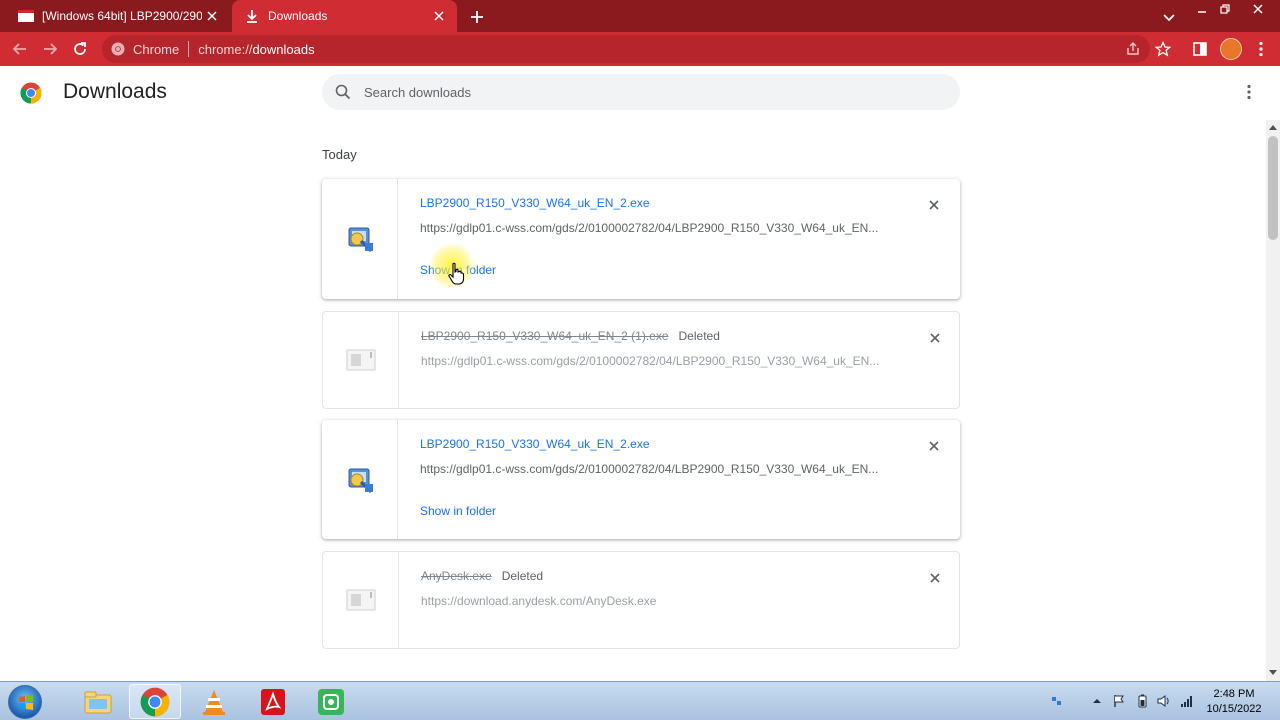 This screenshot has width=1280, height=720. Describe the element at coordinates (1273, 188) in the screenshot. I see `scrollbar-thumb` at that location.